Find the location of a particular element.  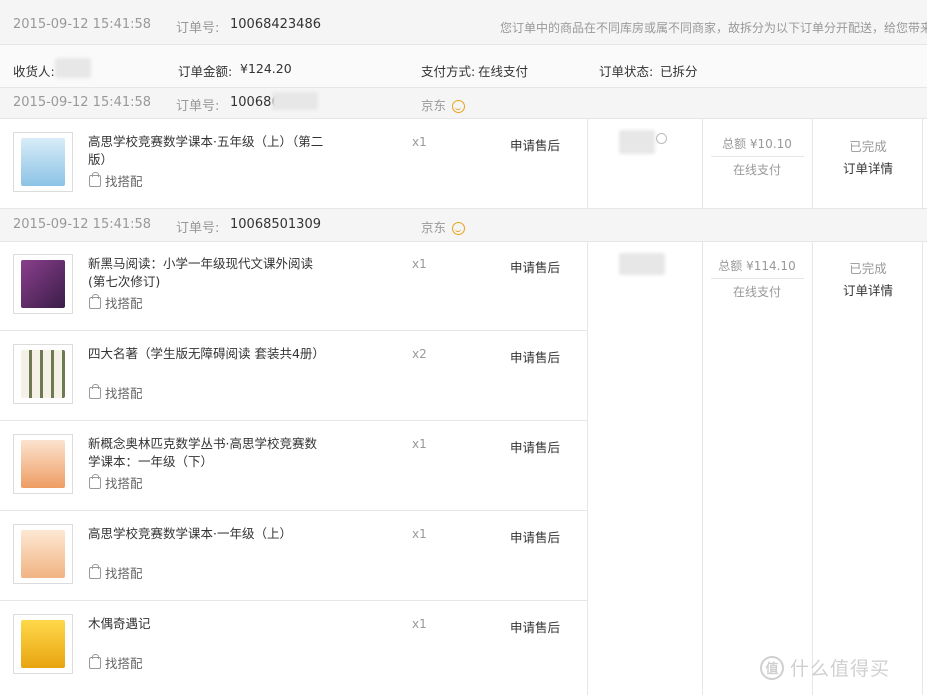

split-notice: 您订单中的商品在不同库房或属不同商家，故拆分为以下订单分开配送，给您带来 is located at coordinates (713, 28).